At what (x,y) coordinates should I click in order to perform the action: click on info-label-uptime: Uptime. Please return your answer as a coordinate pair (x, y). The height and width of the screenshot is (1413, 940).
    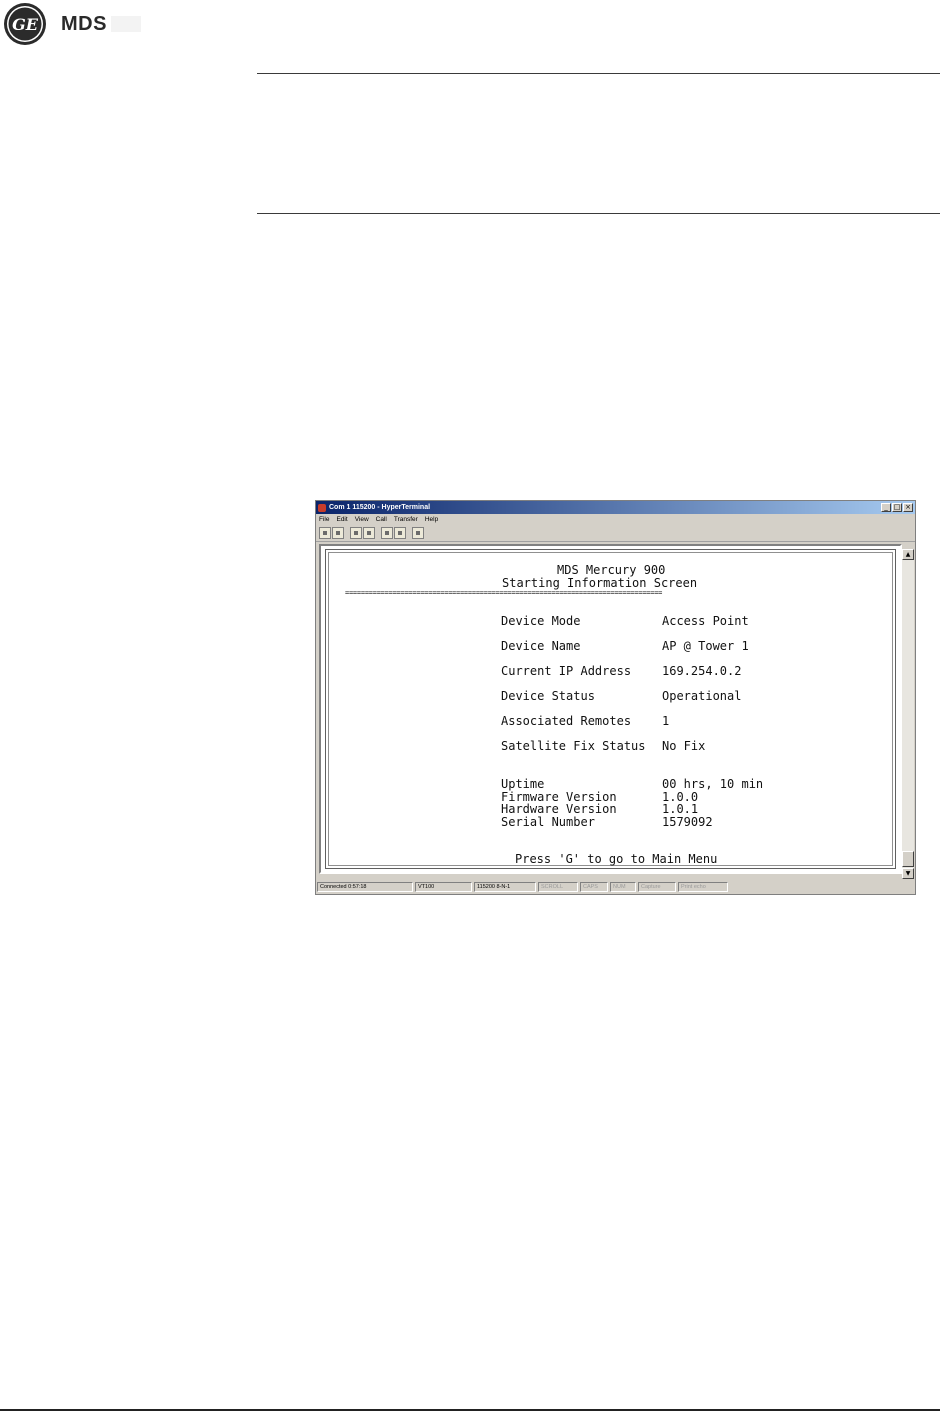
    Looking at the image, I should click on (523, 784).